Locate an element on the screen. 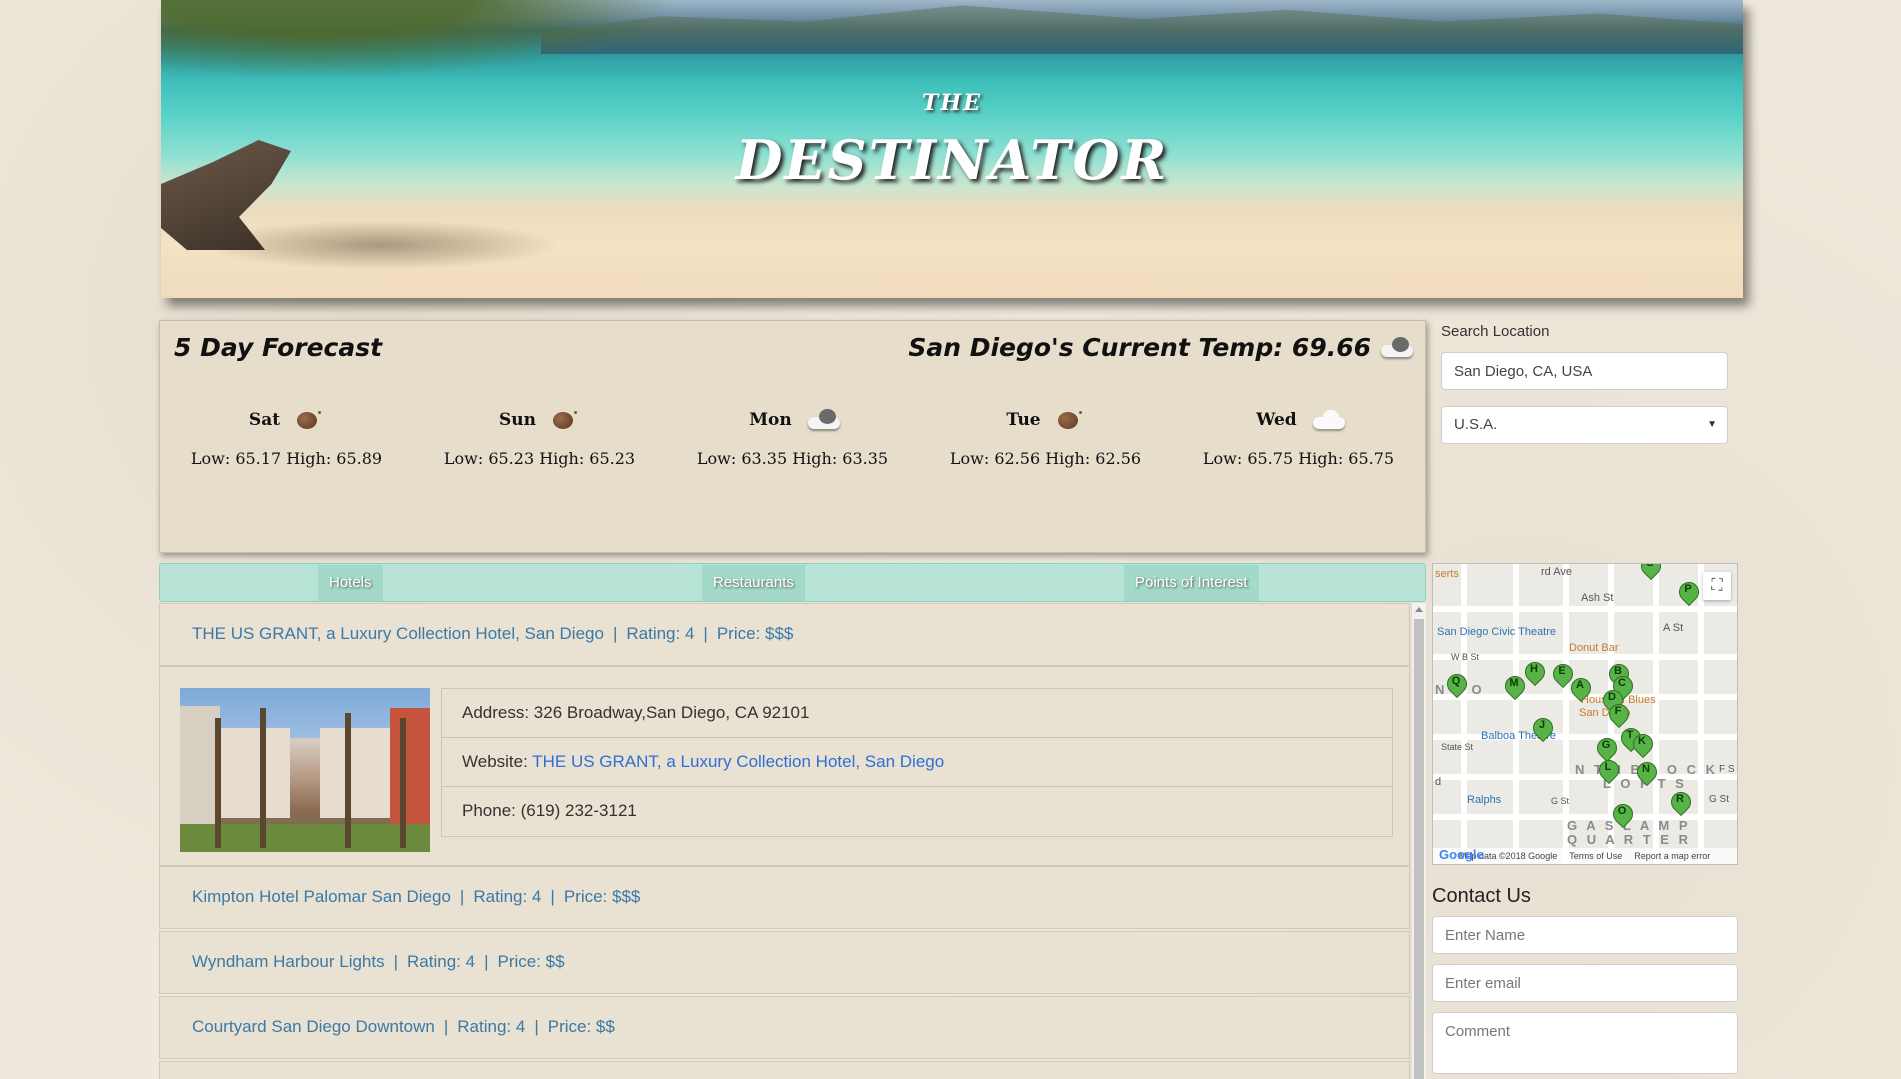 This screenshot has height=1079, width=1901. site-title: DESTINATOR is located at coordinates (952, 160).